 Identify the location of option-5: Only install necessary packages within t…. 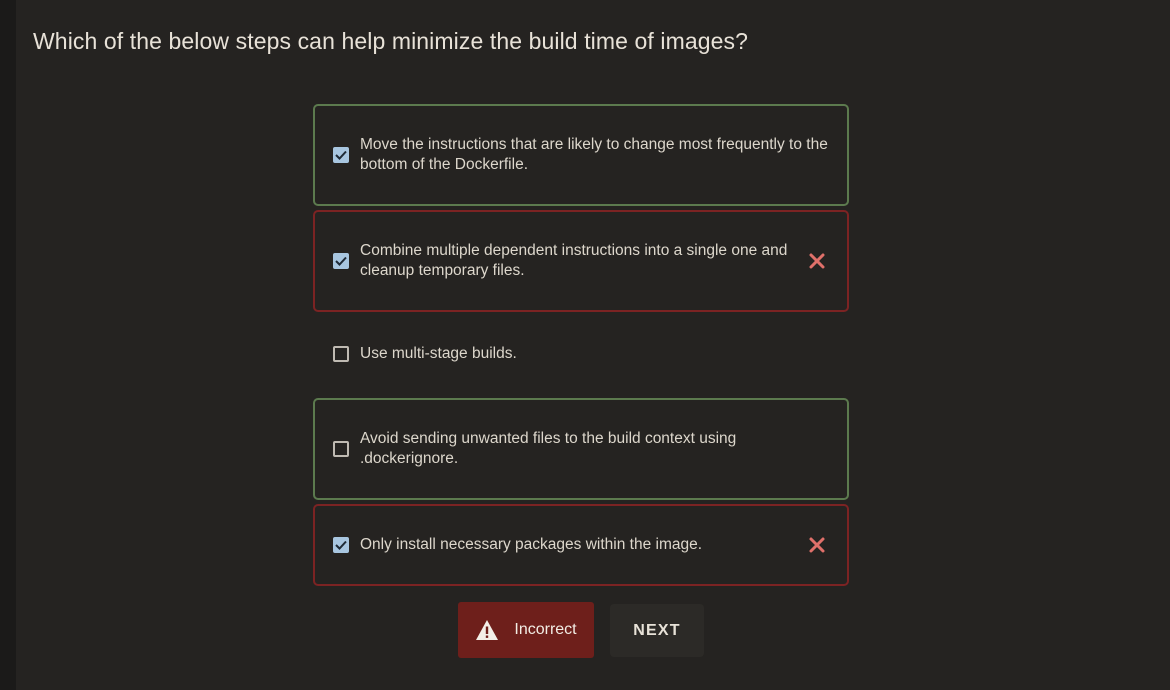
(581, 545).